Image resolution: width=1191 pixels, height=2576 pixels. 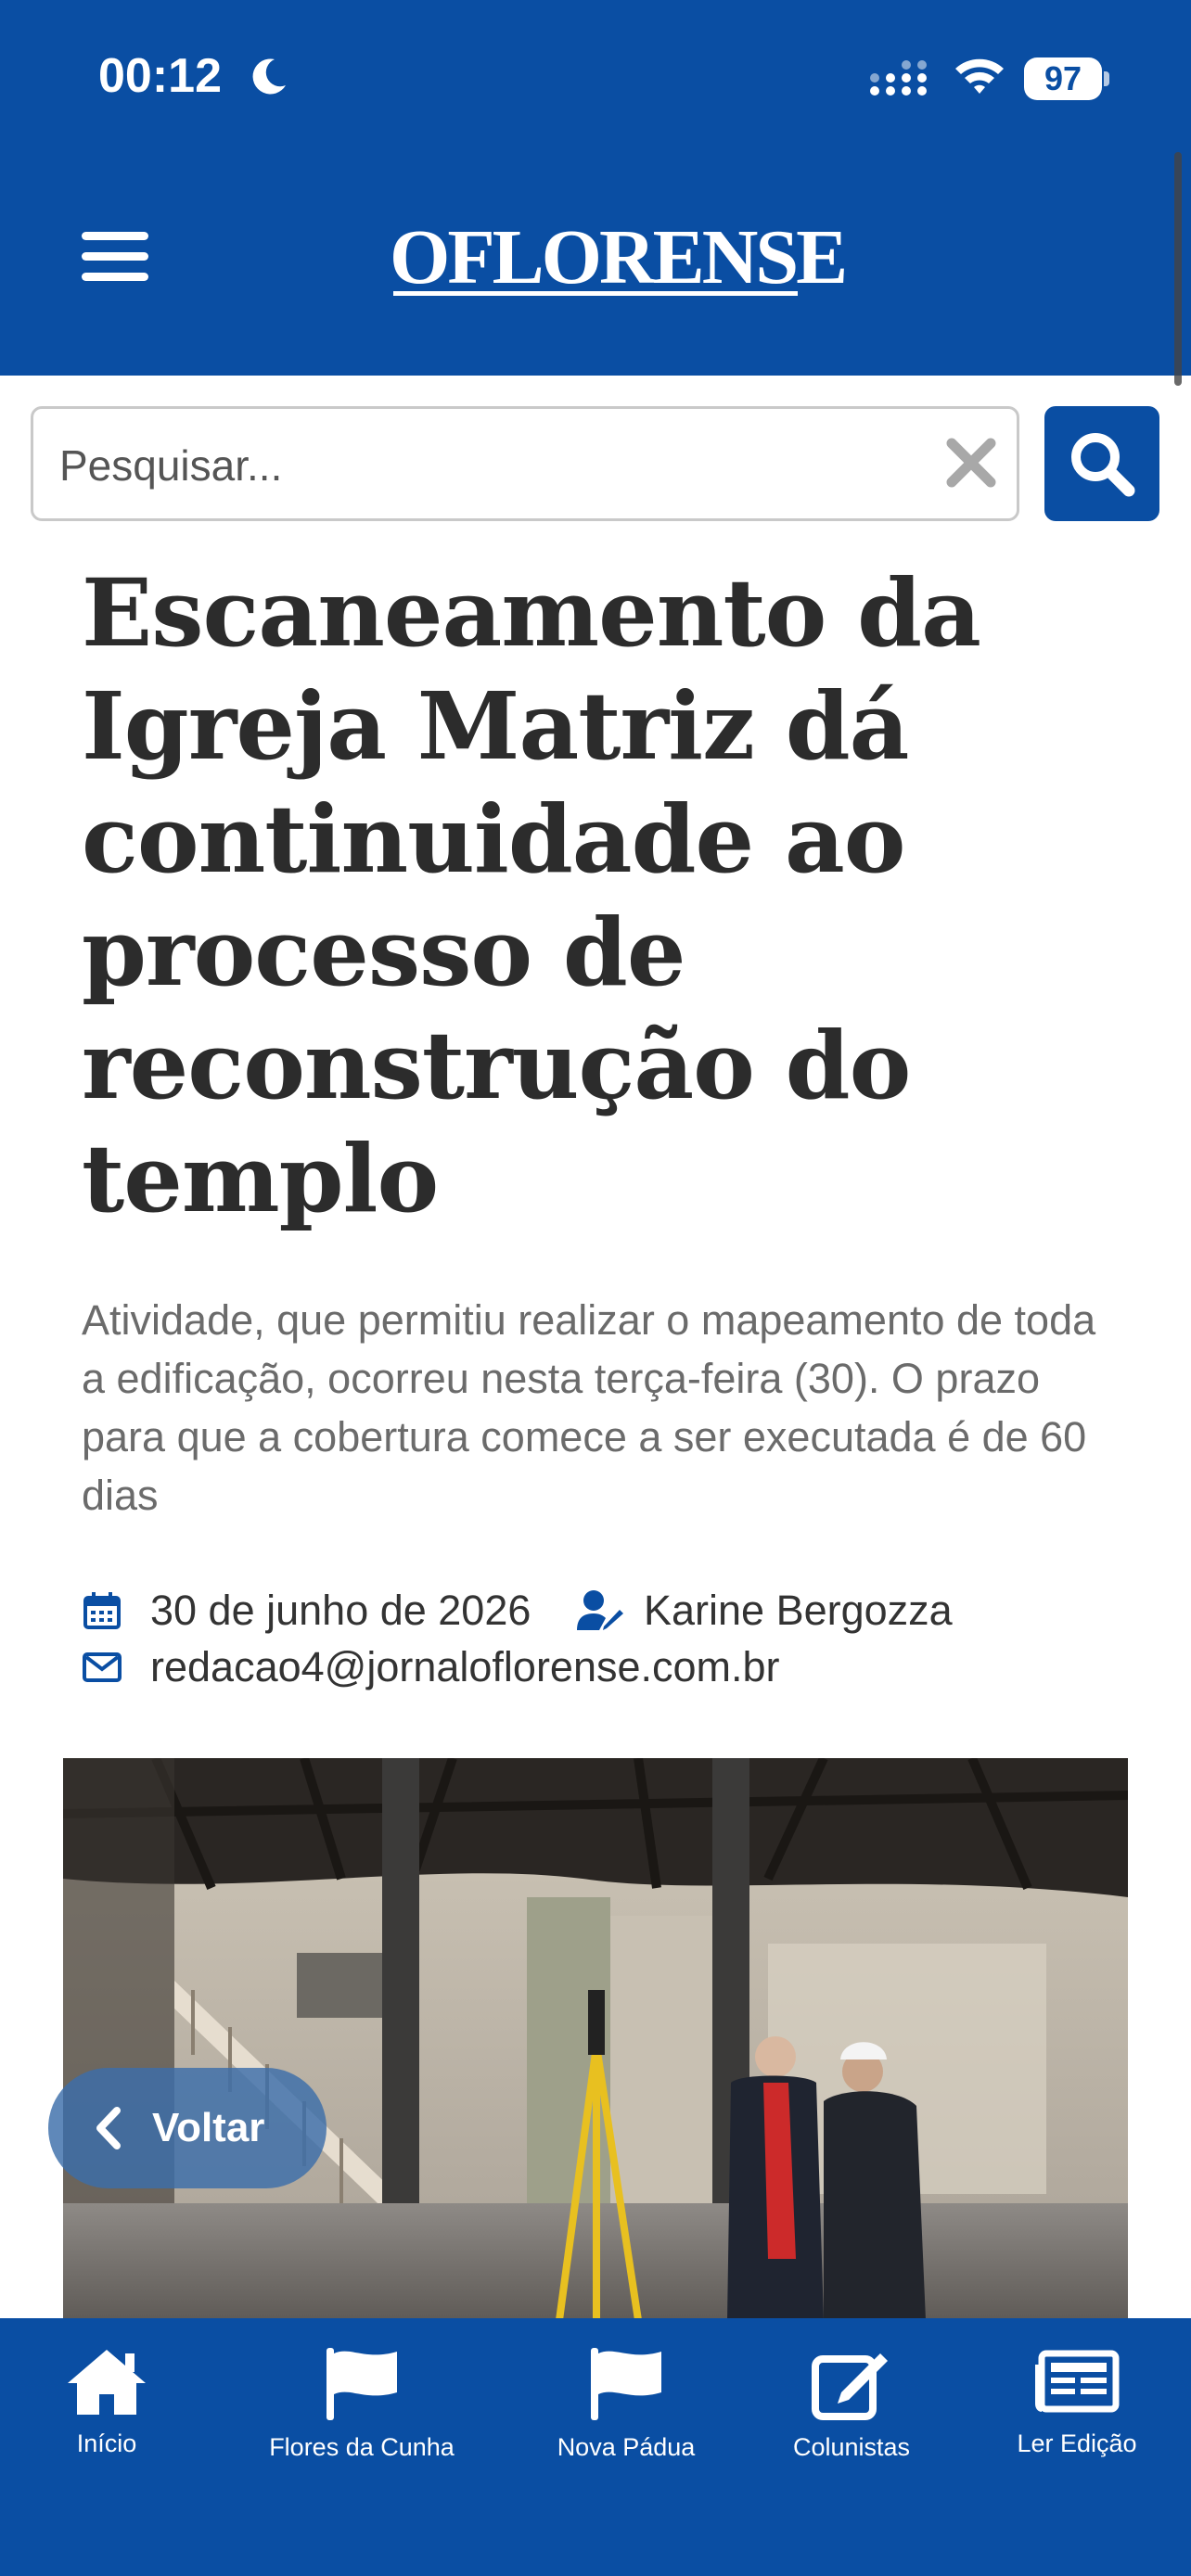 I want to click on moon-icon, so click(x=269, y=76).